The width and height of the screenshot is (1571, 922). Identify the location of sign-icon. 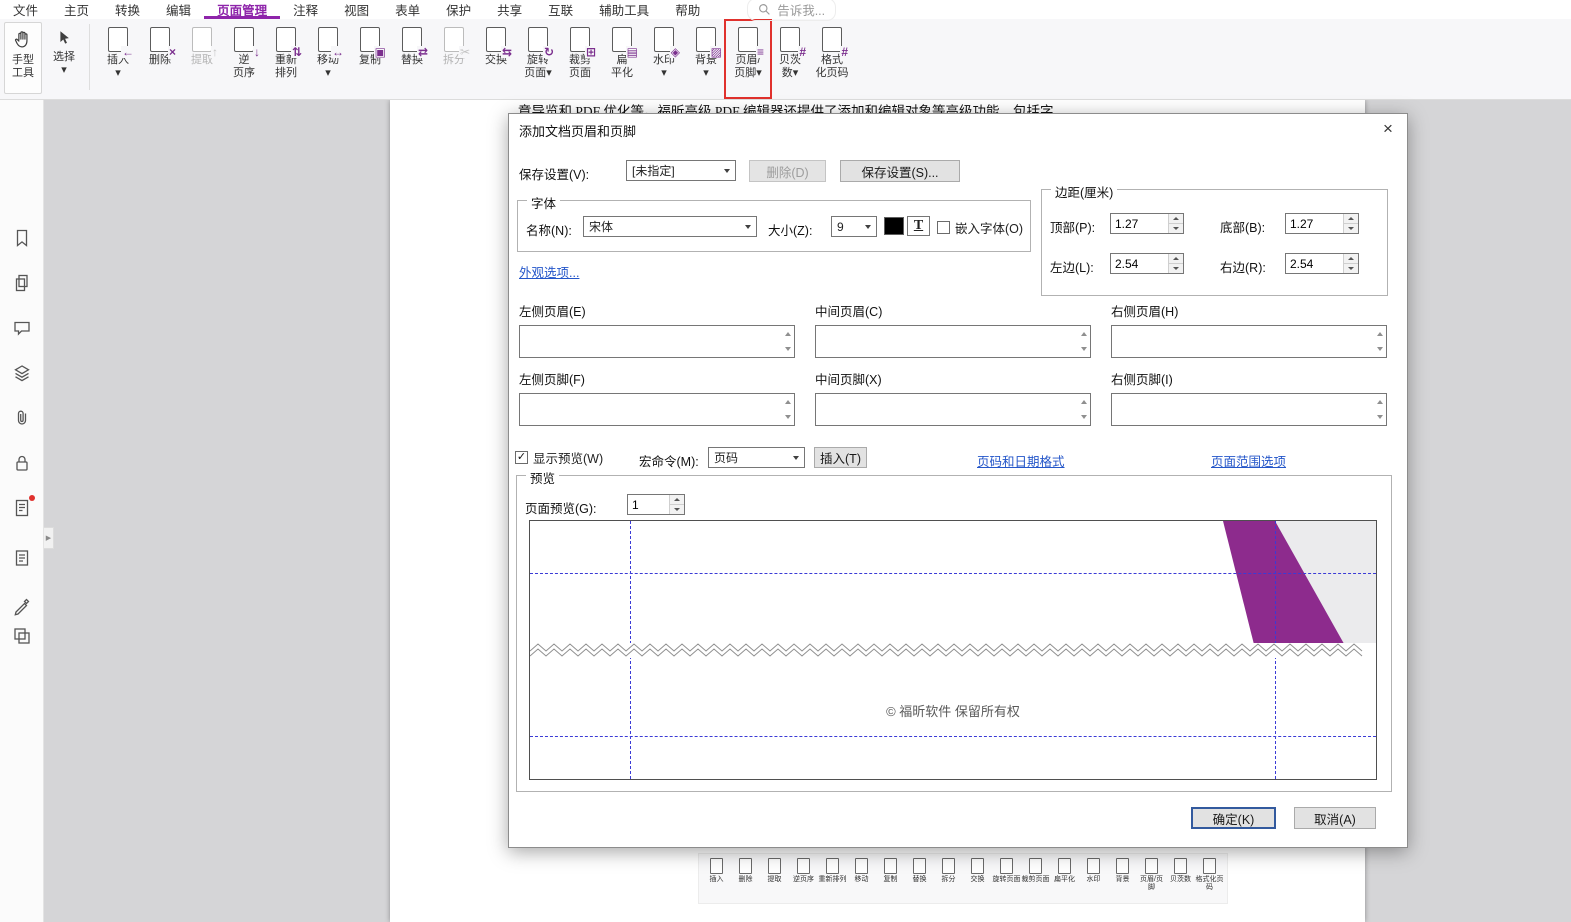
(22, 606).